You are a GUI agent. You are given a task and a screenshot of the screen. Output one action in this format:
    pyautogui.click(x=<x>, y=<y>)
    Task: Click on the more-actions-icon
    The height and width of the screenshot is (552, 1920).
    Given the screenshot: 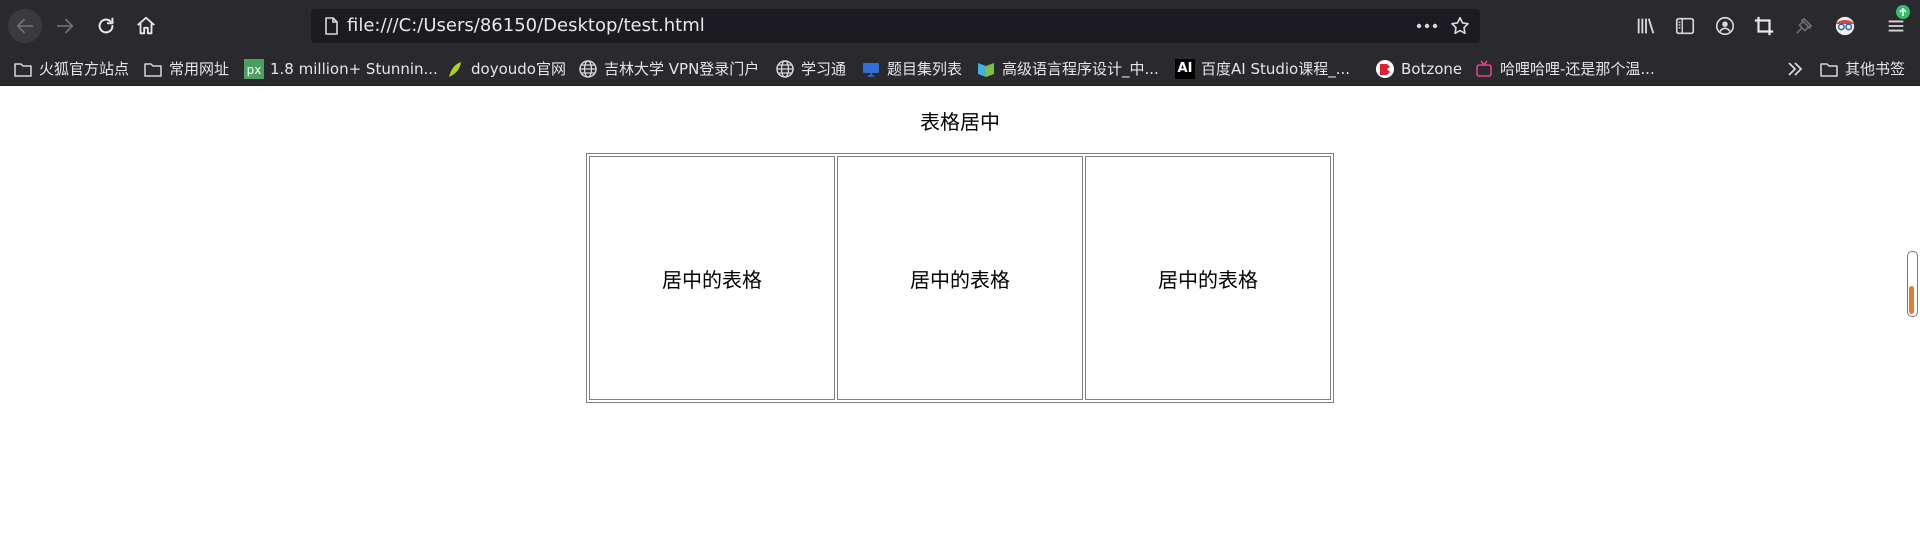 What is the action you would take?
    pyautogui.click(x=1427, y=26)
    